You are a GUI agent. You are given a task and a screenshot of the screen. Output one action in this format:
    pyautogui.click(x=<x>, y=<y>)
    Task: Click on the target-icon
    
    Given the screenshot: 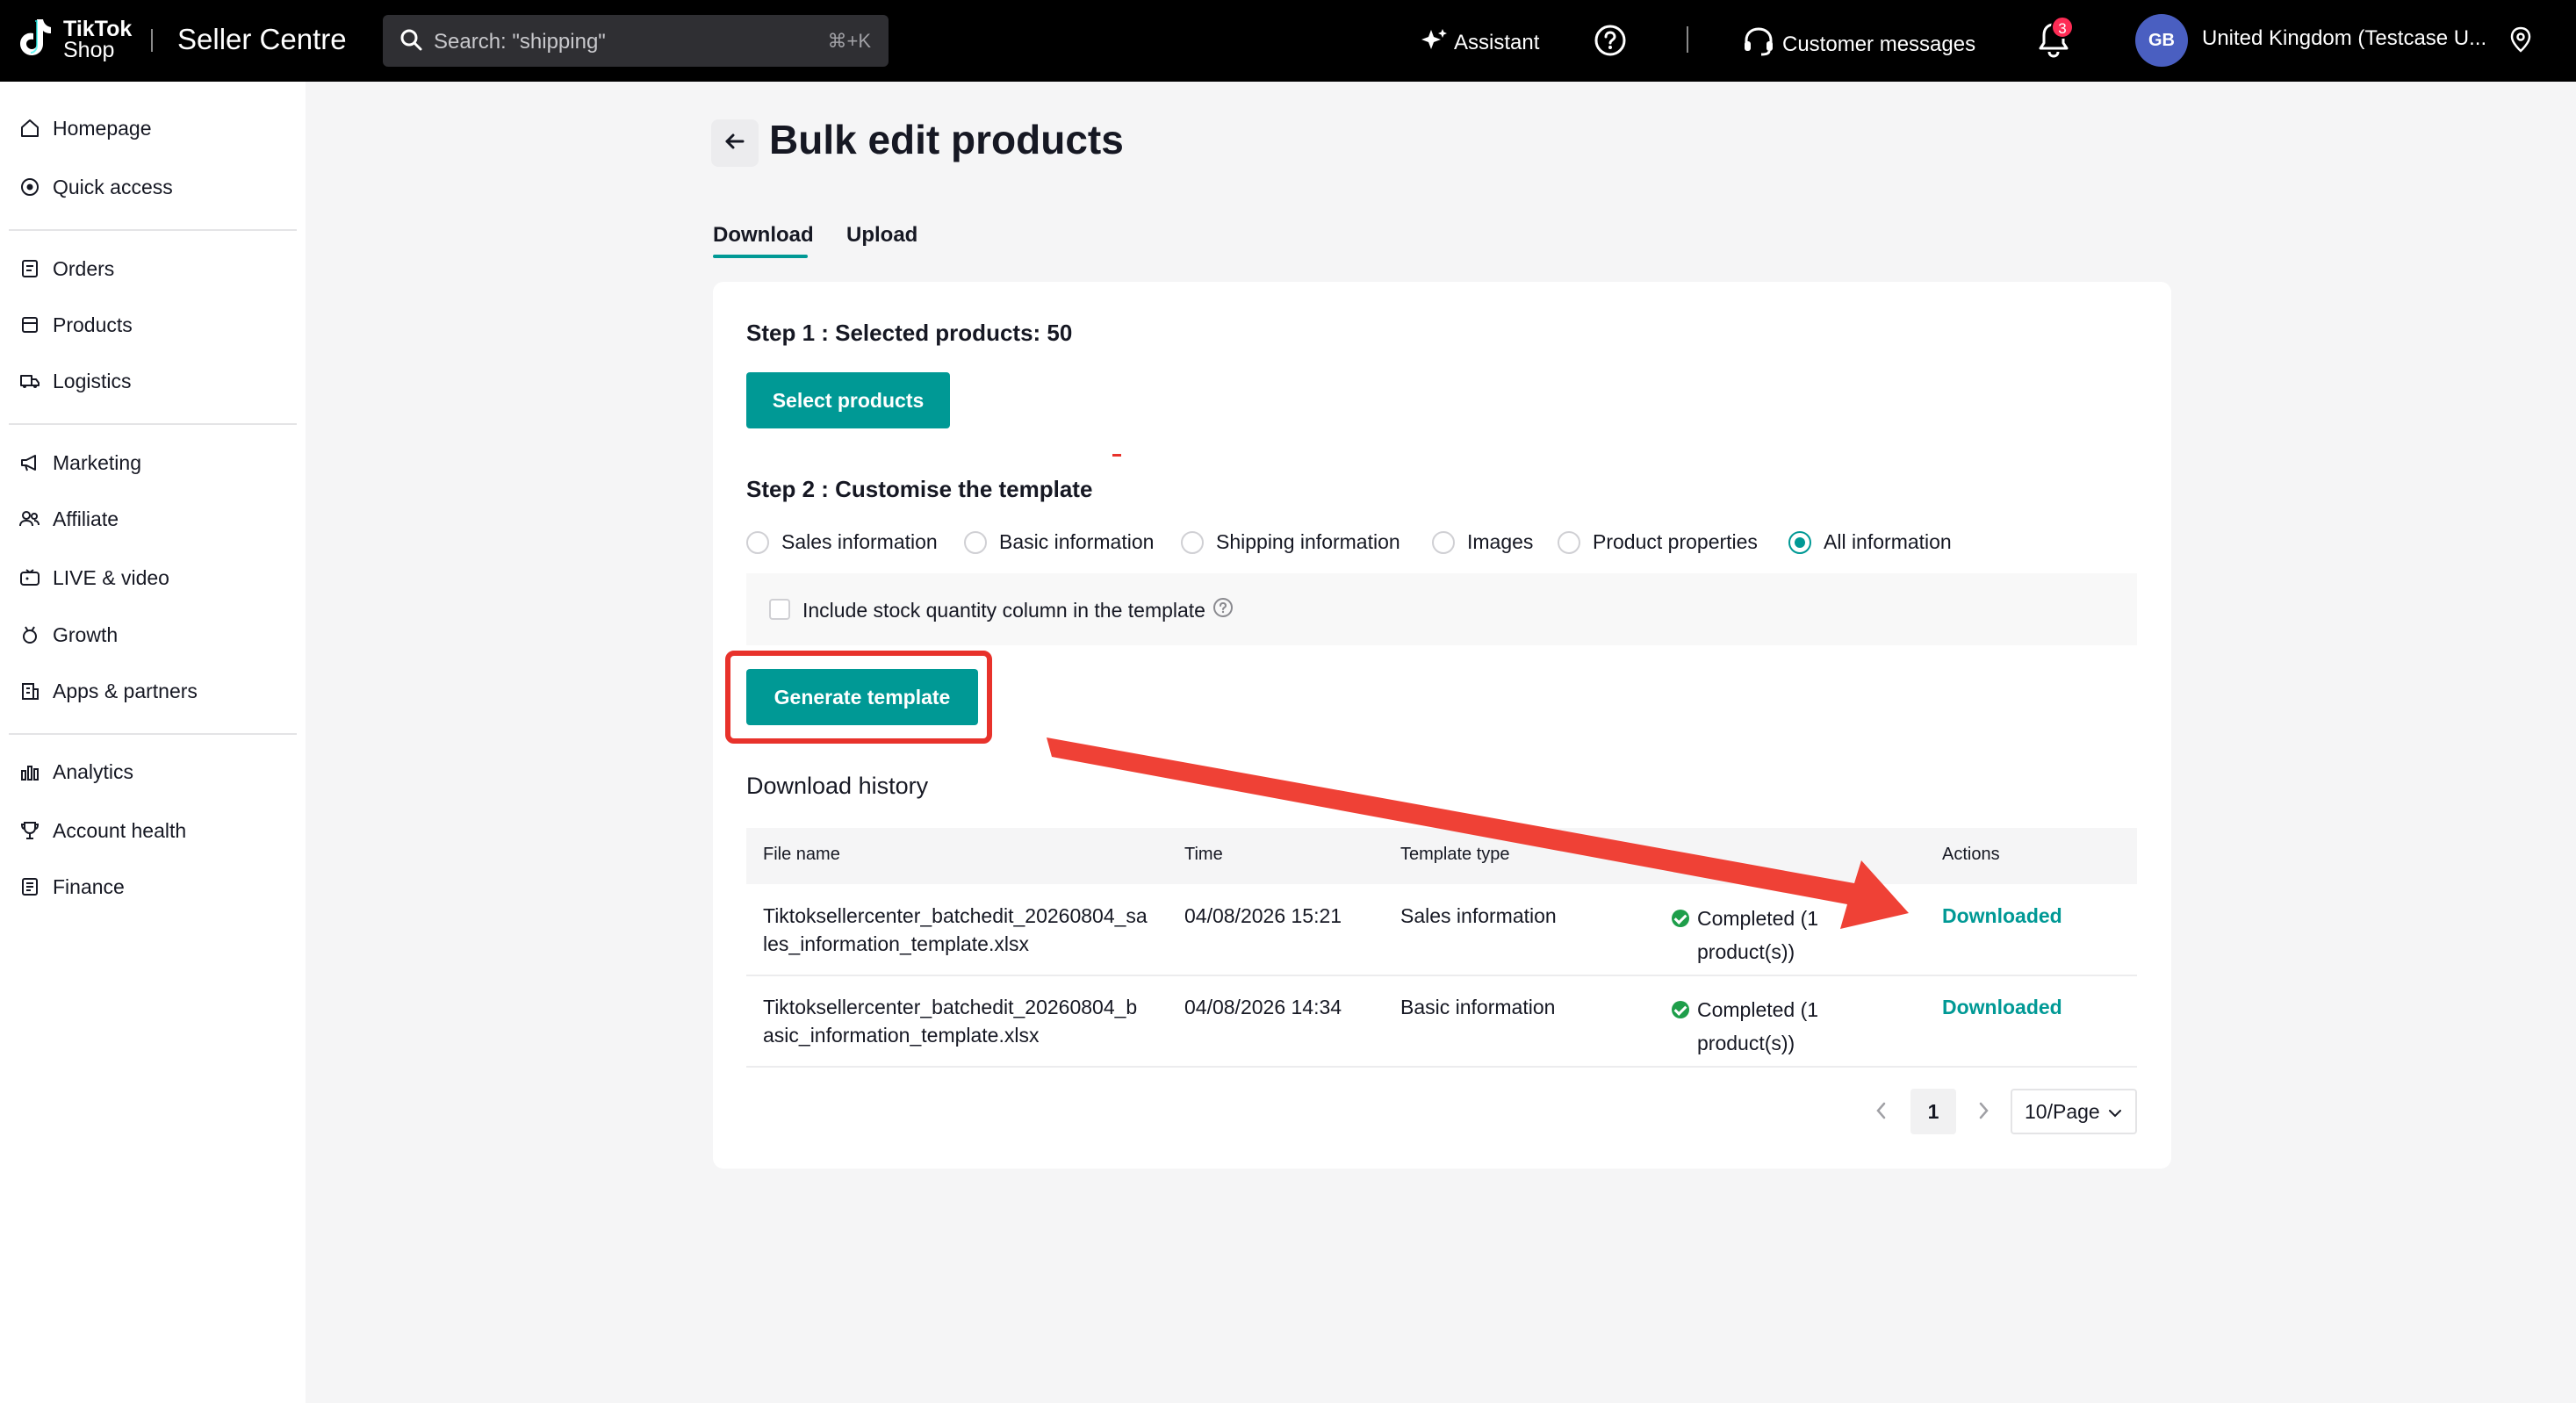 What is the action you would take?
    pyautogui.click(x=29, y=187)
    